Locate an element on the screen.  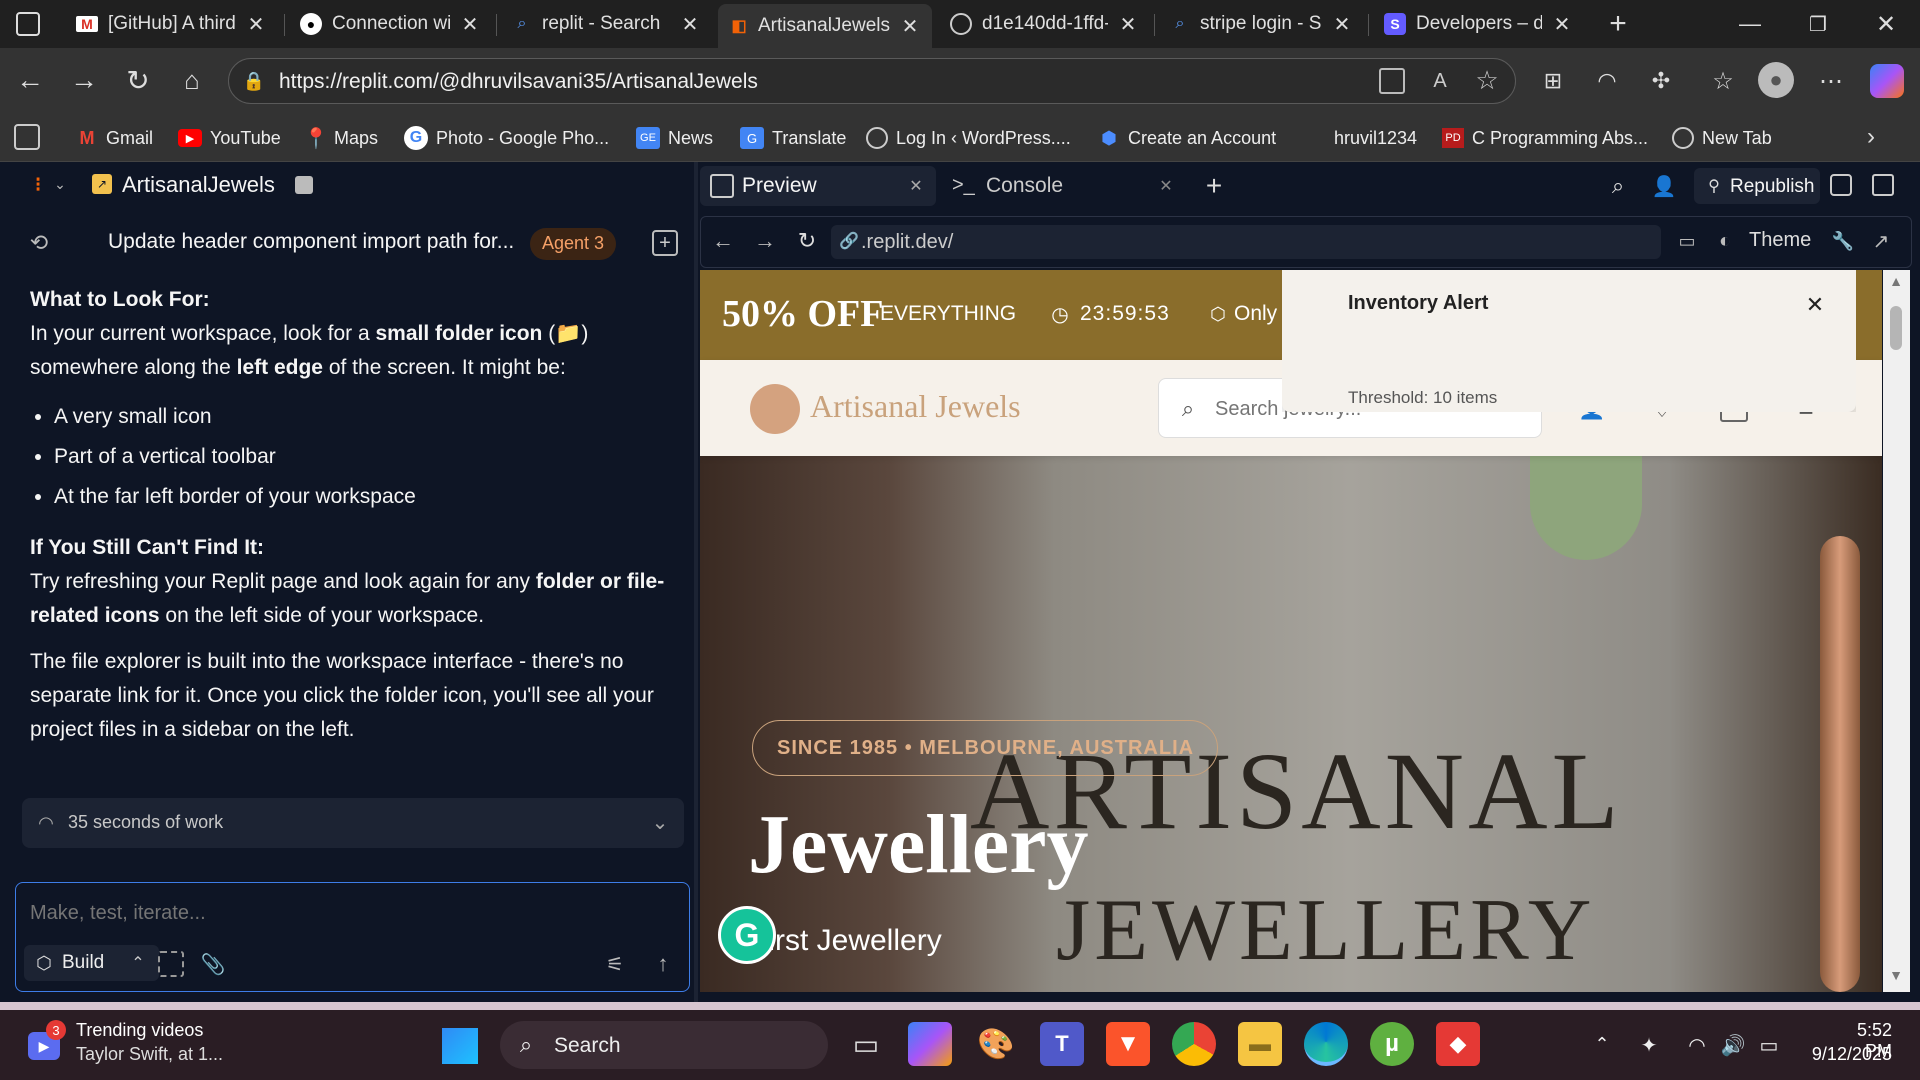
bookmark-hruvil: hruvil1234 is located at coordinates (1375, 138).